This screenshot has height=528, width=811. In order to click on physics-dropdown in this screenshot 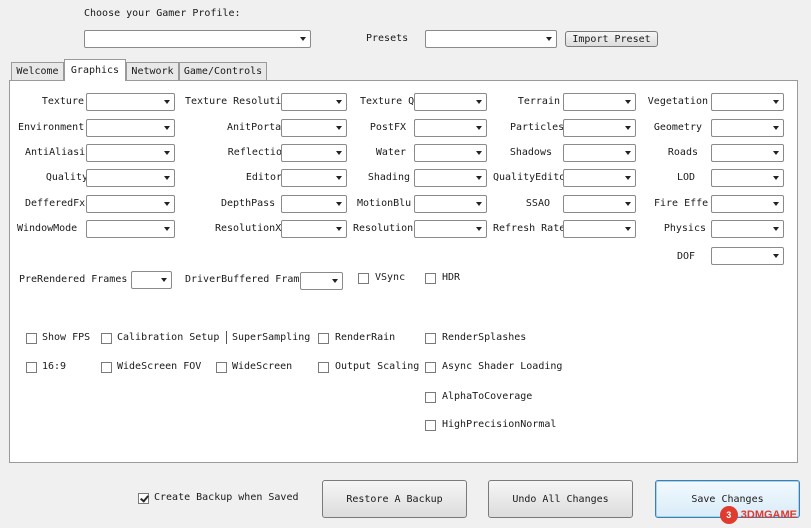, I will do `click(747, 229)`.